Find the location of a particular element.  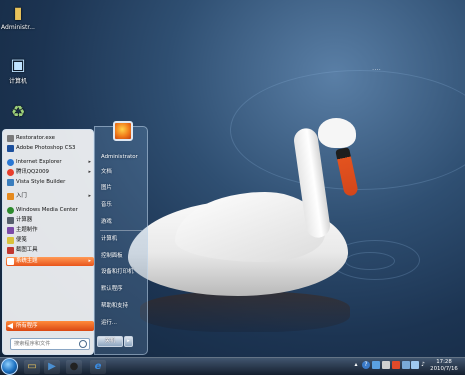

program-photoshop: Adobe Photoshop CS3 is located at coordinates (50, 148).